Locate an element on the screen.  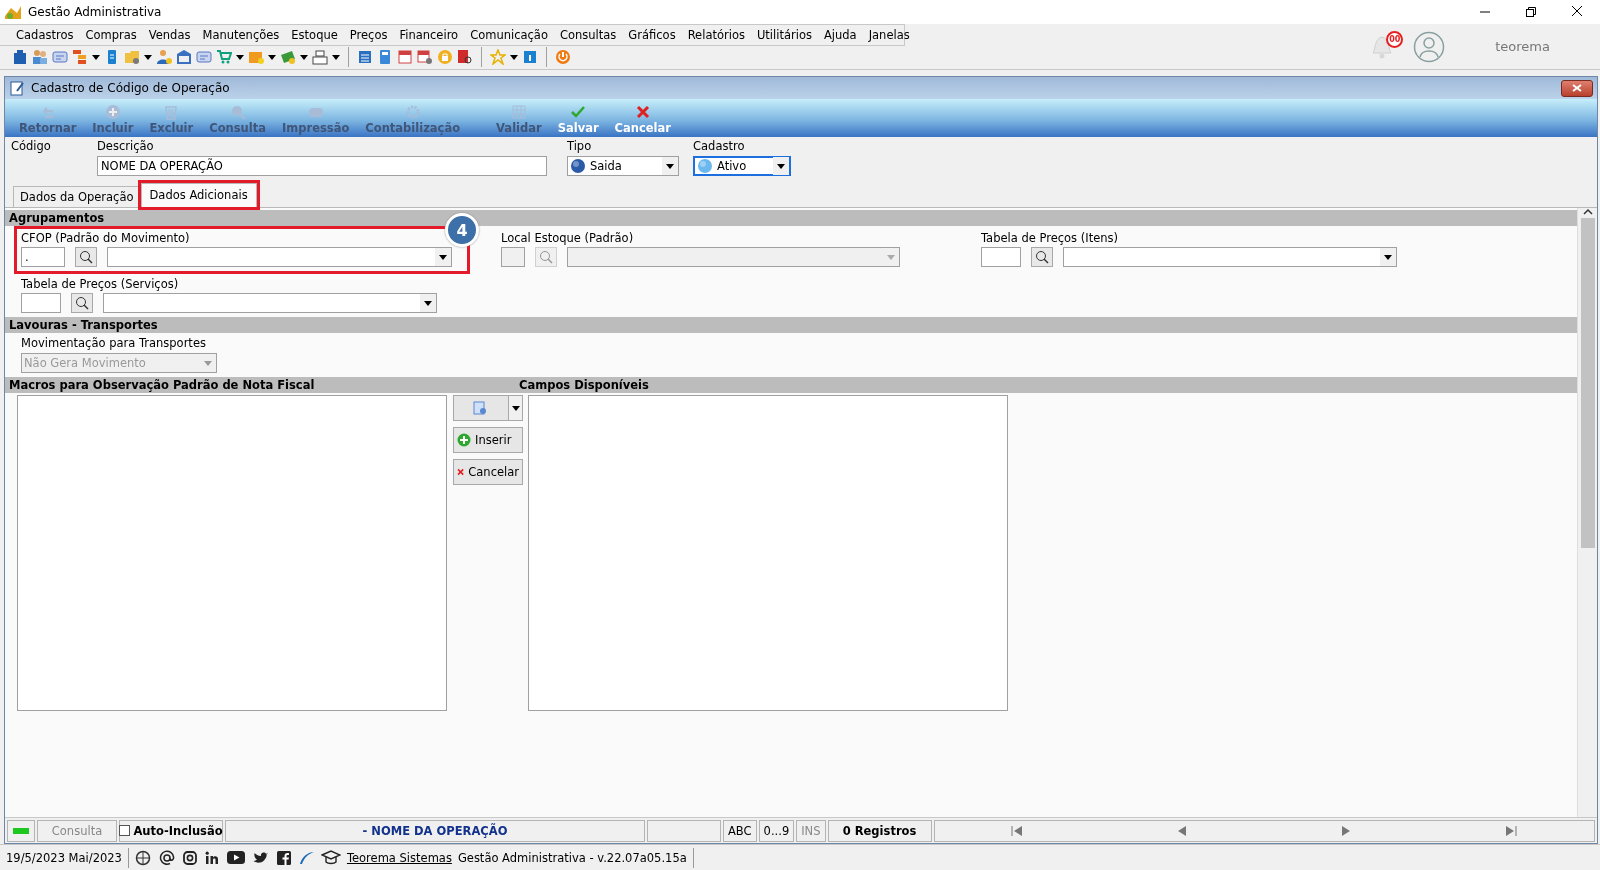
status-text: INS is located at coordinates (811, 830).